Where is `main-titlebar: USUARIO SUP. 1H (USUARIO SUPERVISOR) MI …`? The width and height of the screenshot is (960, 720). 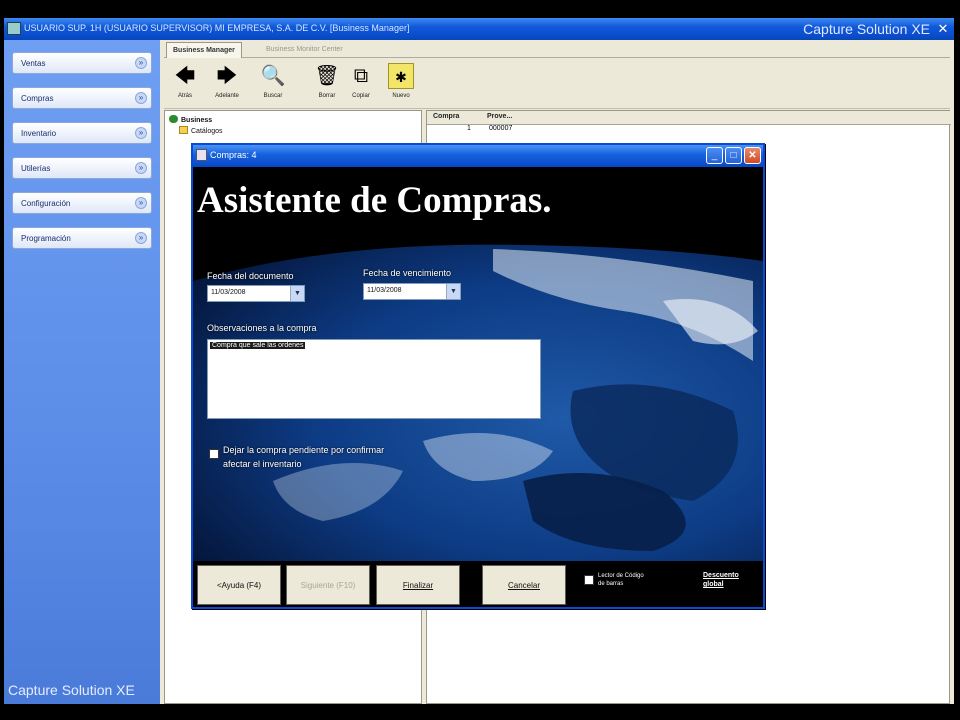
main-titlebar: USUARIO SUP. 1H (USUARIO SUPERVISOR) MI … is located at coordinates (479, 29).